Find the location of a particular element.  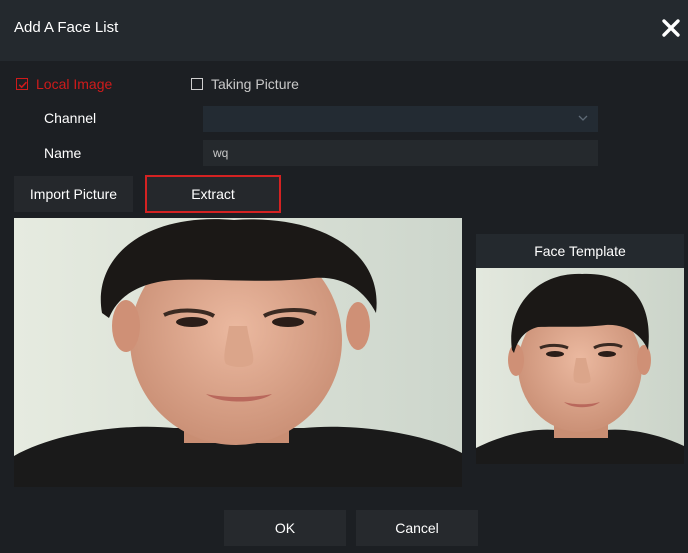

close-button is located at coordinates (671, 28).